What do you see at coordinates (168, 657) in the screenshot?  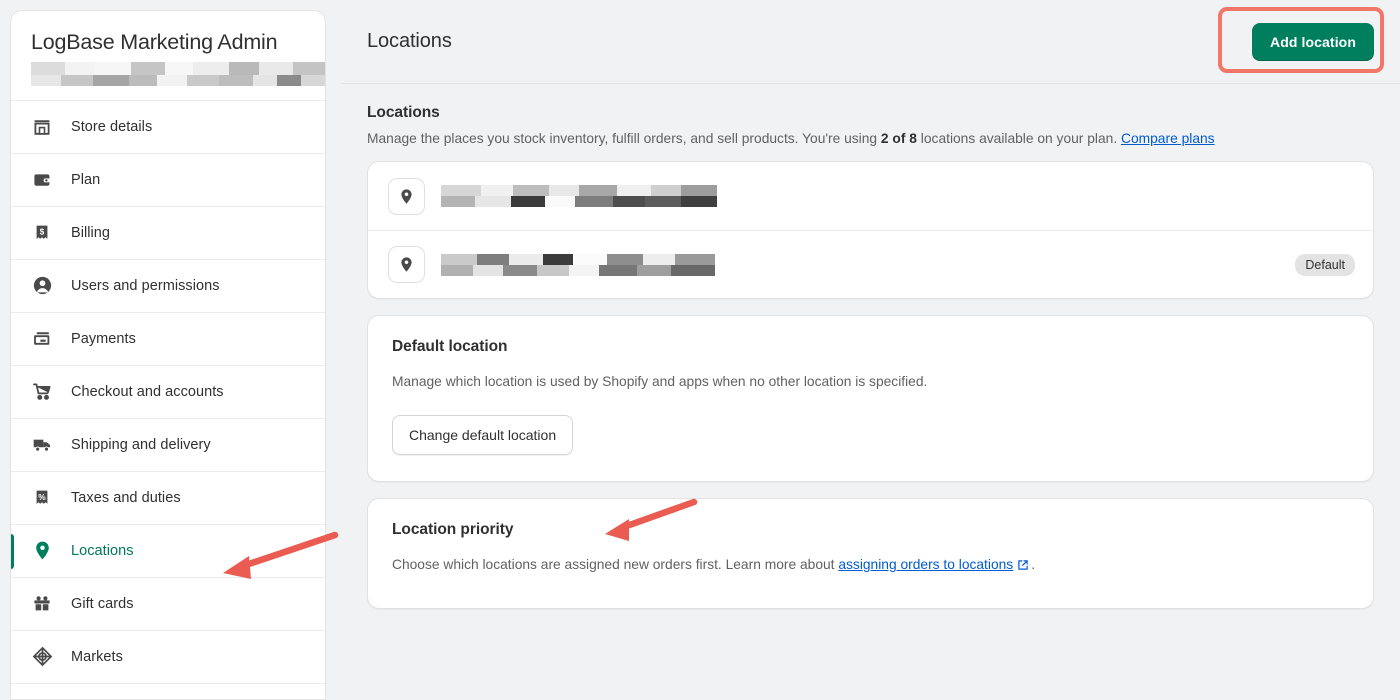 I see `sidebar-item-markets: Markets` at bounding box center [168, 657].